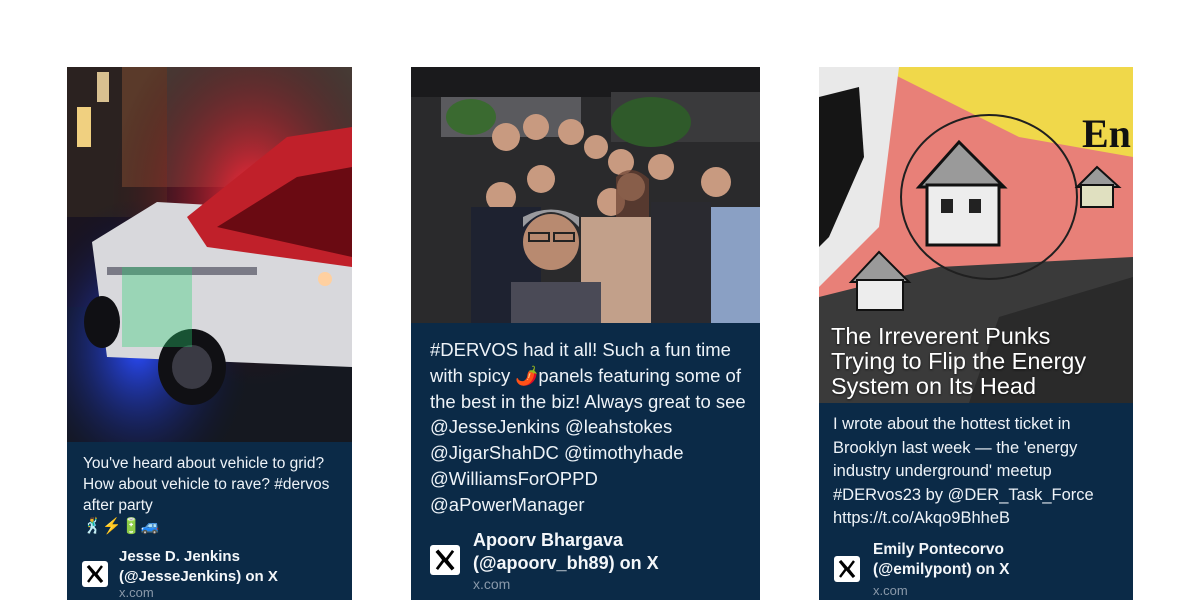  Describe the element at coordinates (615, 552) in the screenshot. I see `tweet-author: Apoorv Bhargava (@apoorv_bh89) on X` at that location.